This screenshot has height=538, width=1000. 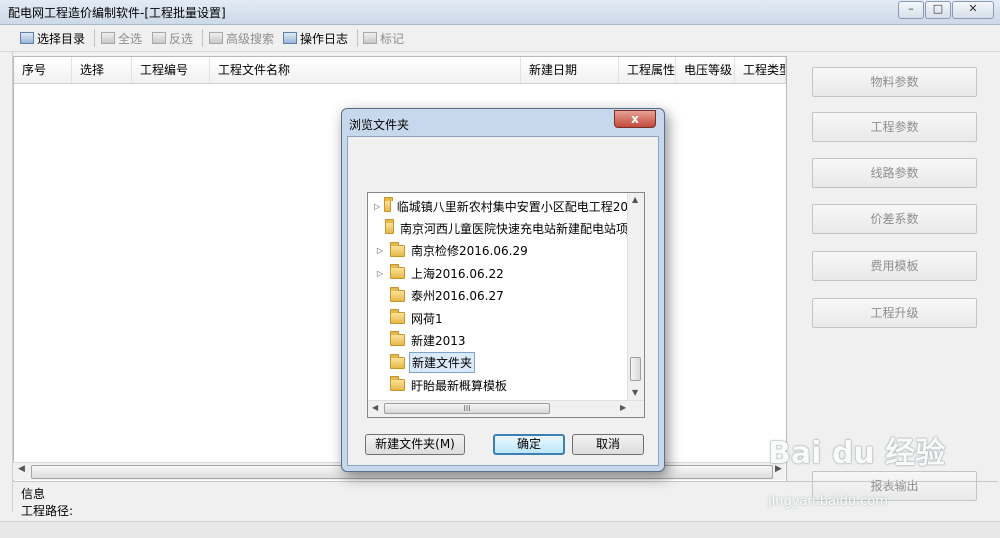 I want to click on column-header: 电压等级, so click(x=705, y=70).